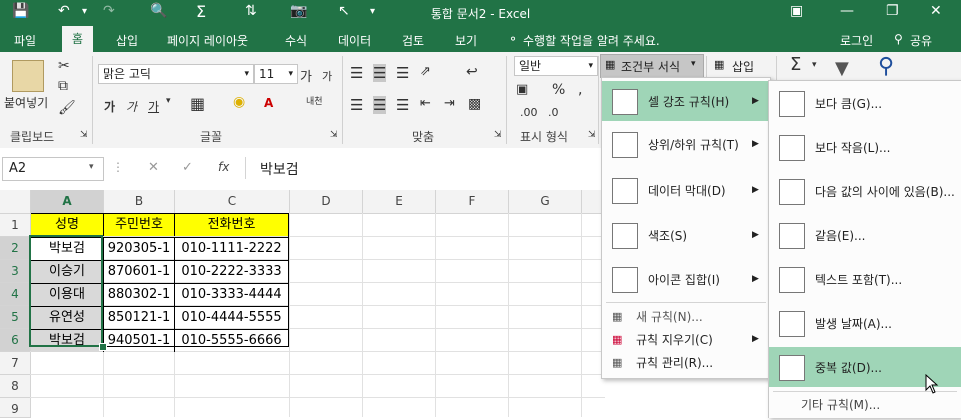 This screenshot has height=420, width=961. I want to click on cell-b4: 880302-1, so click(139, 294).